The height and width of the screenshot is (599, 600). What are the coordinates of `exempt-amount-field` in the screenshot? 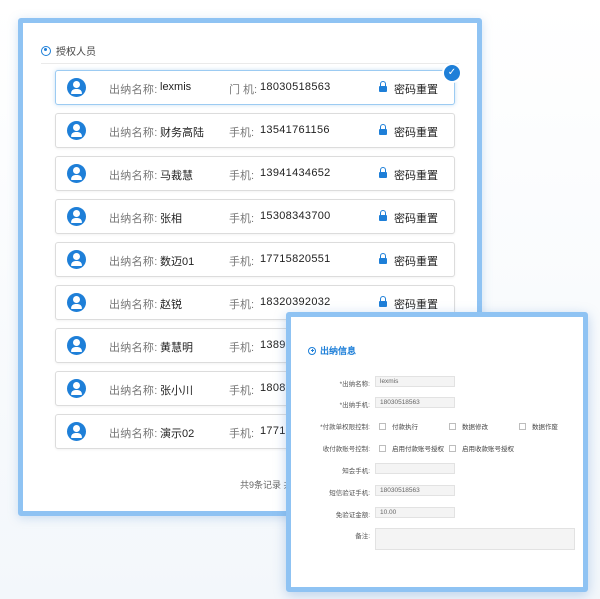 It's located at (415, 512).